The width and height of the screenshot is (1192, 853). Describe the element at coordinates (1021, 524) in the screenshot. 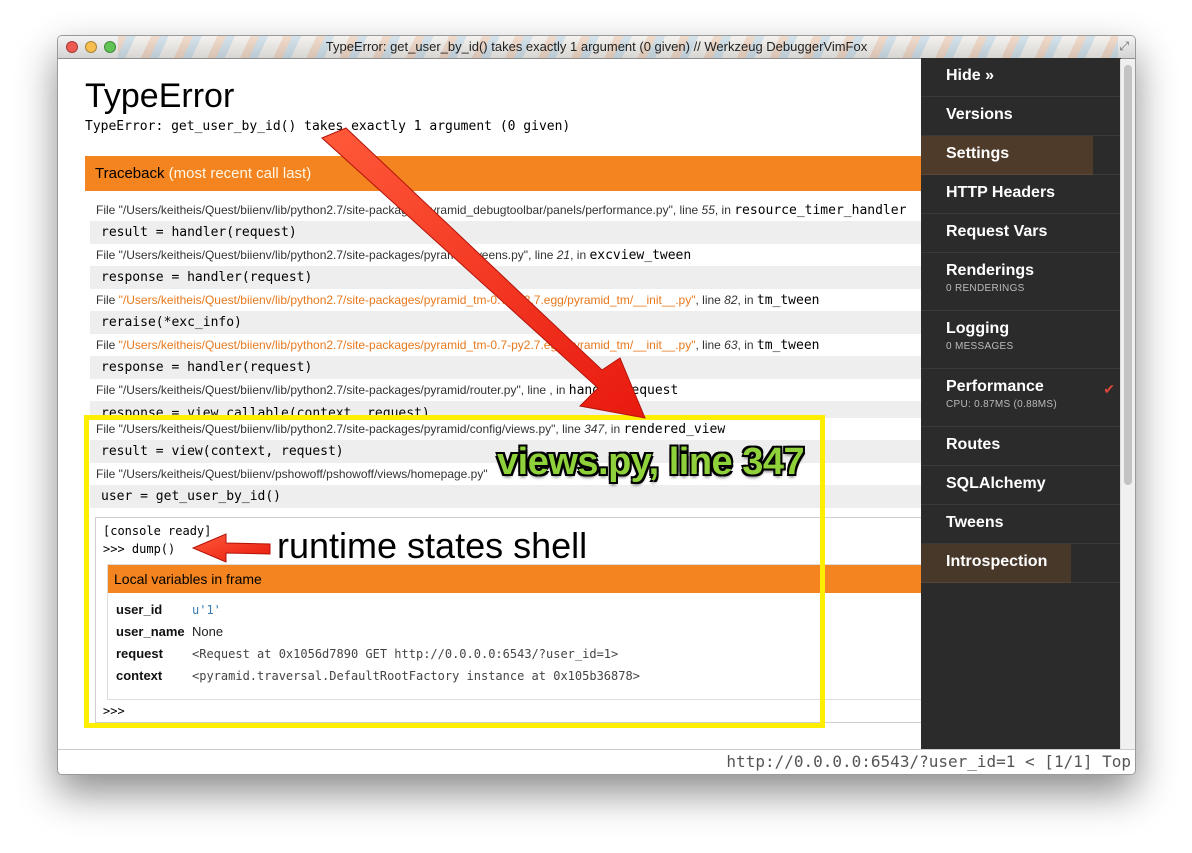

I see `toolbar-item-tweens: Tweens` at that location.